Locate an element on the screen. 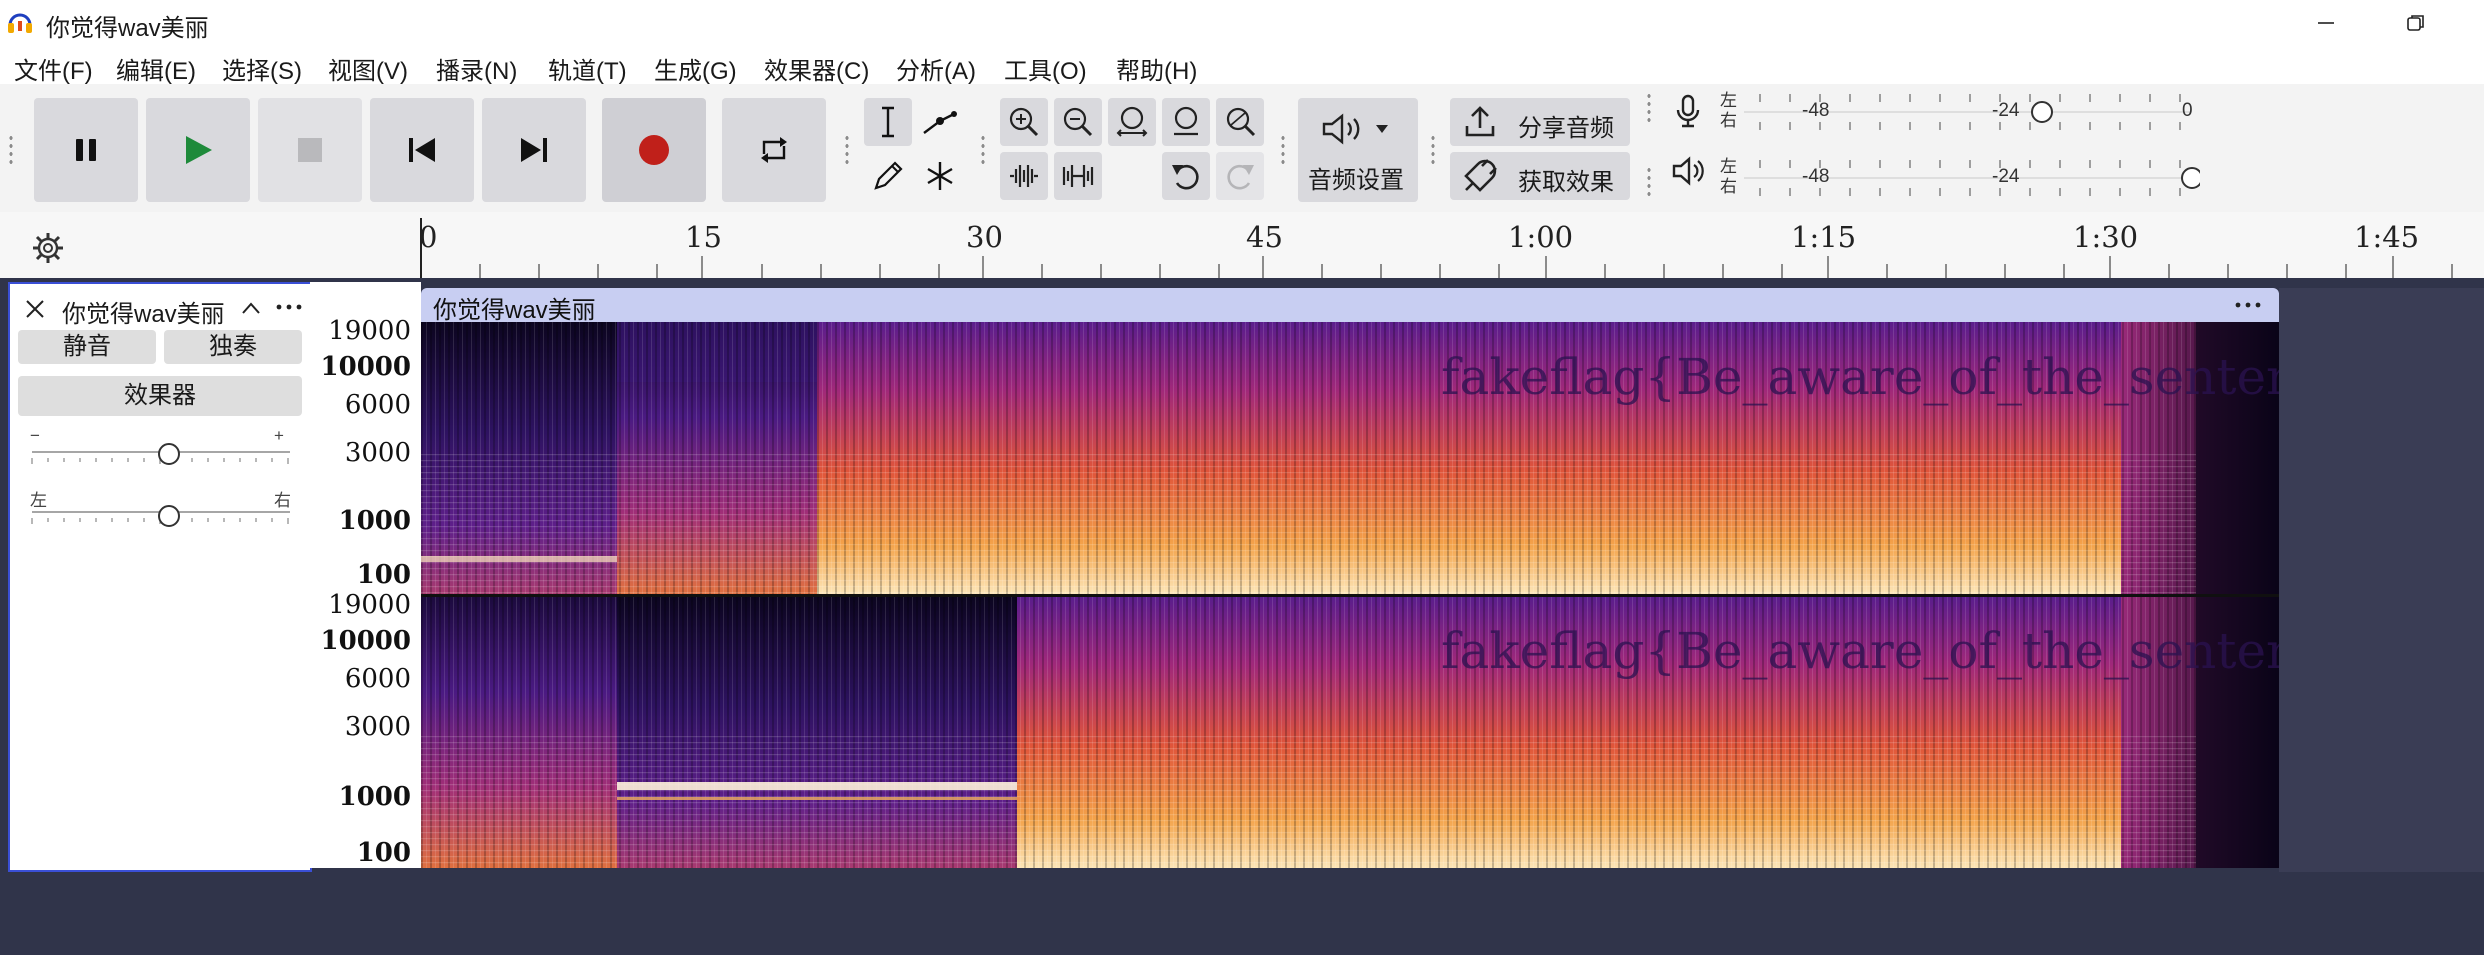 This screenshot has width=2484, height=955. freq-label: 10000 is located at coordinates (365, 641).